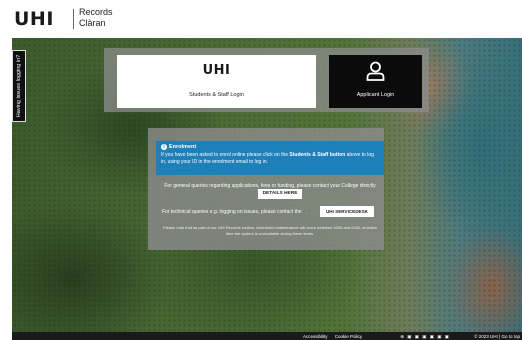  Describe the element at coordinates (164, 147) in the screenshot. I see `info-icon: i` at that location.